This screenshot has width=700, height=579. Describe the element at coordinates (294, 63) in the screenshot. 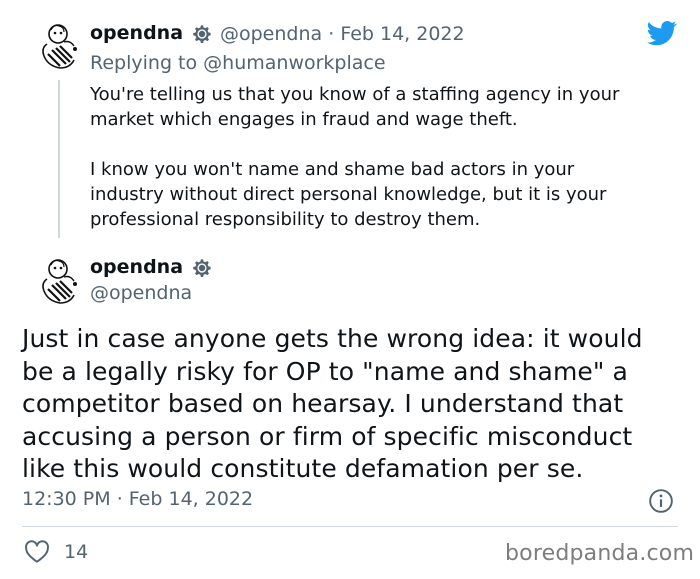

I see `replying-to-handle: @humanworkplace` at that location.